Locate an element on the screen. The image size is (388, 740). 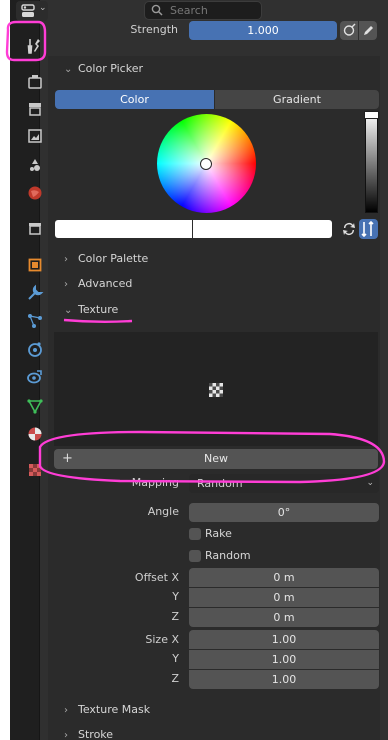
texture-underline-mark is located at coordinates (98, 320).